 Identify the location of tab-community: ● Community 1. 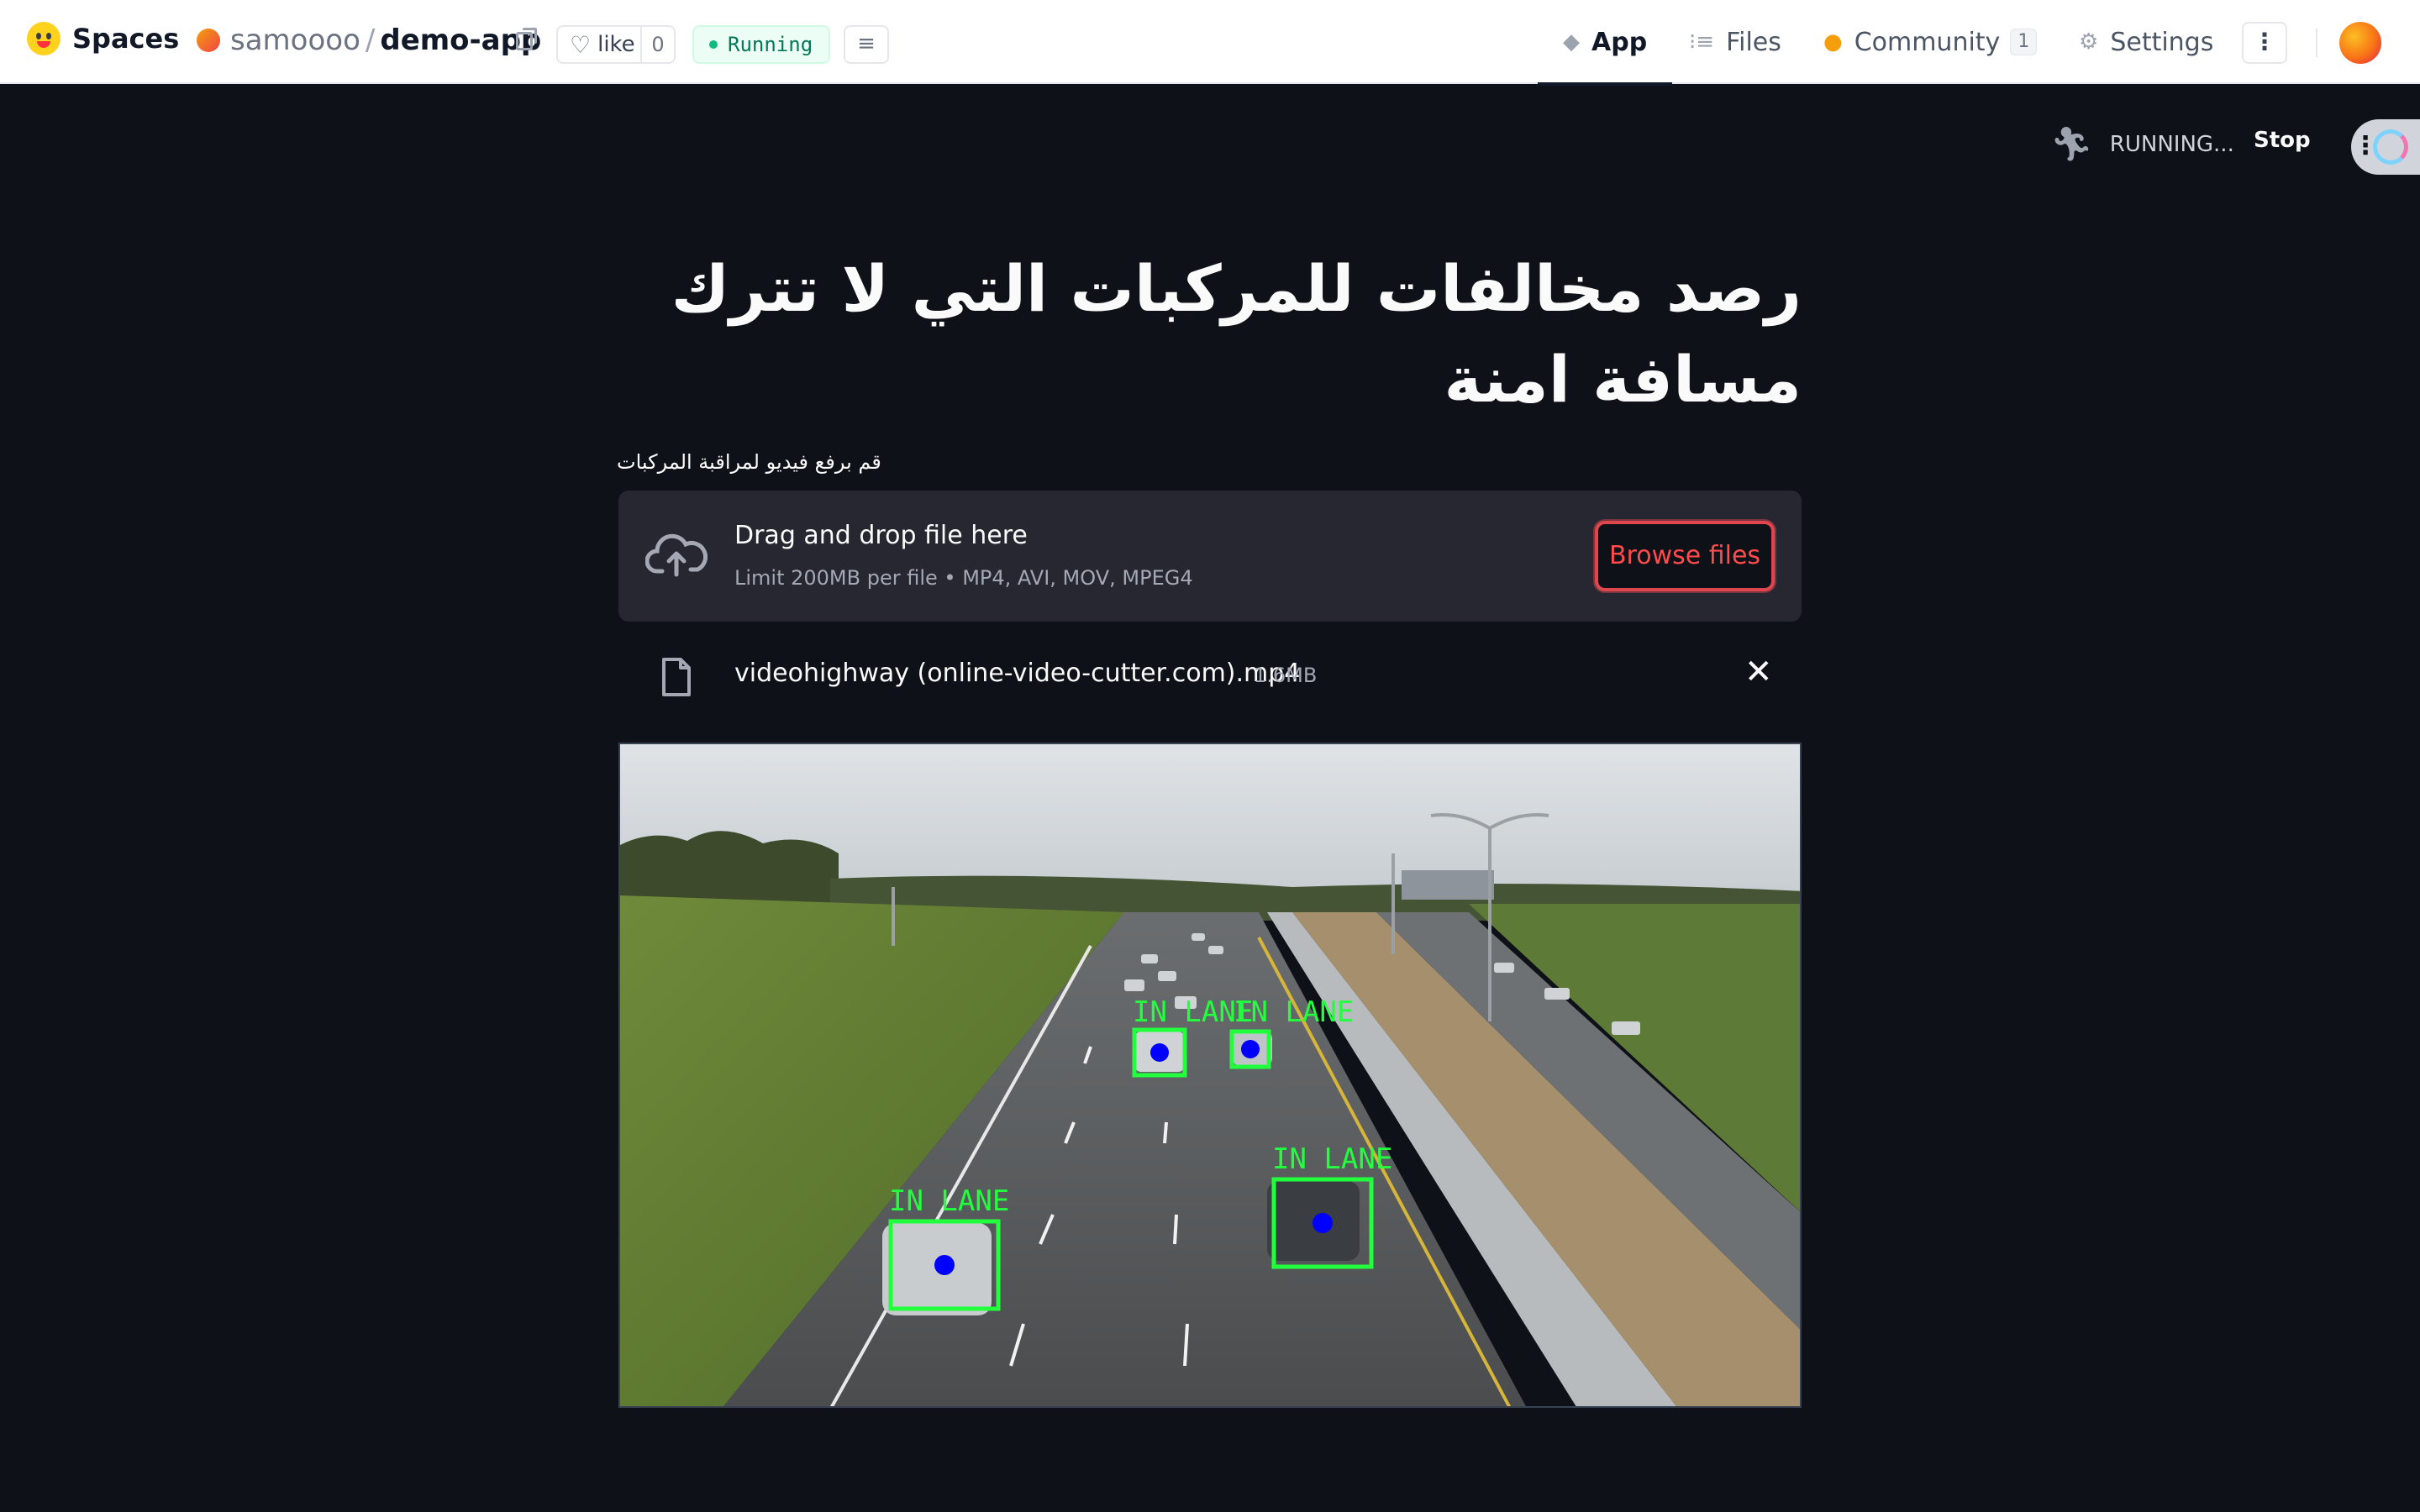
(1930, 42).